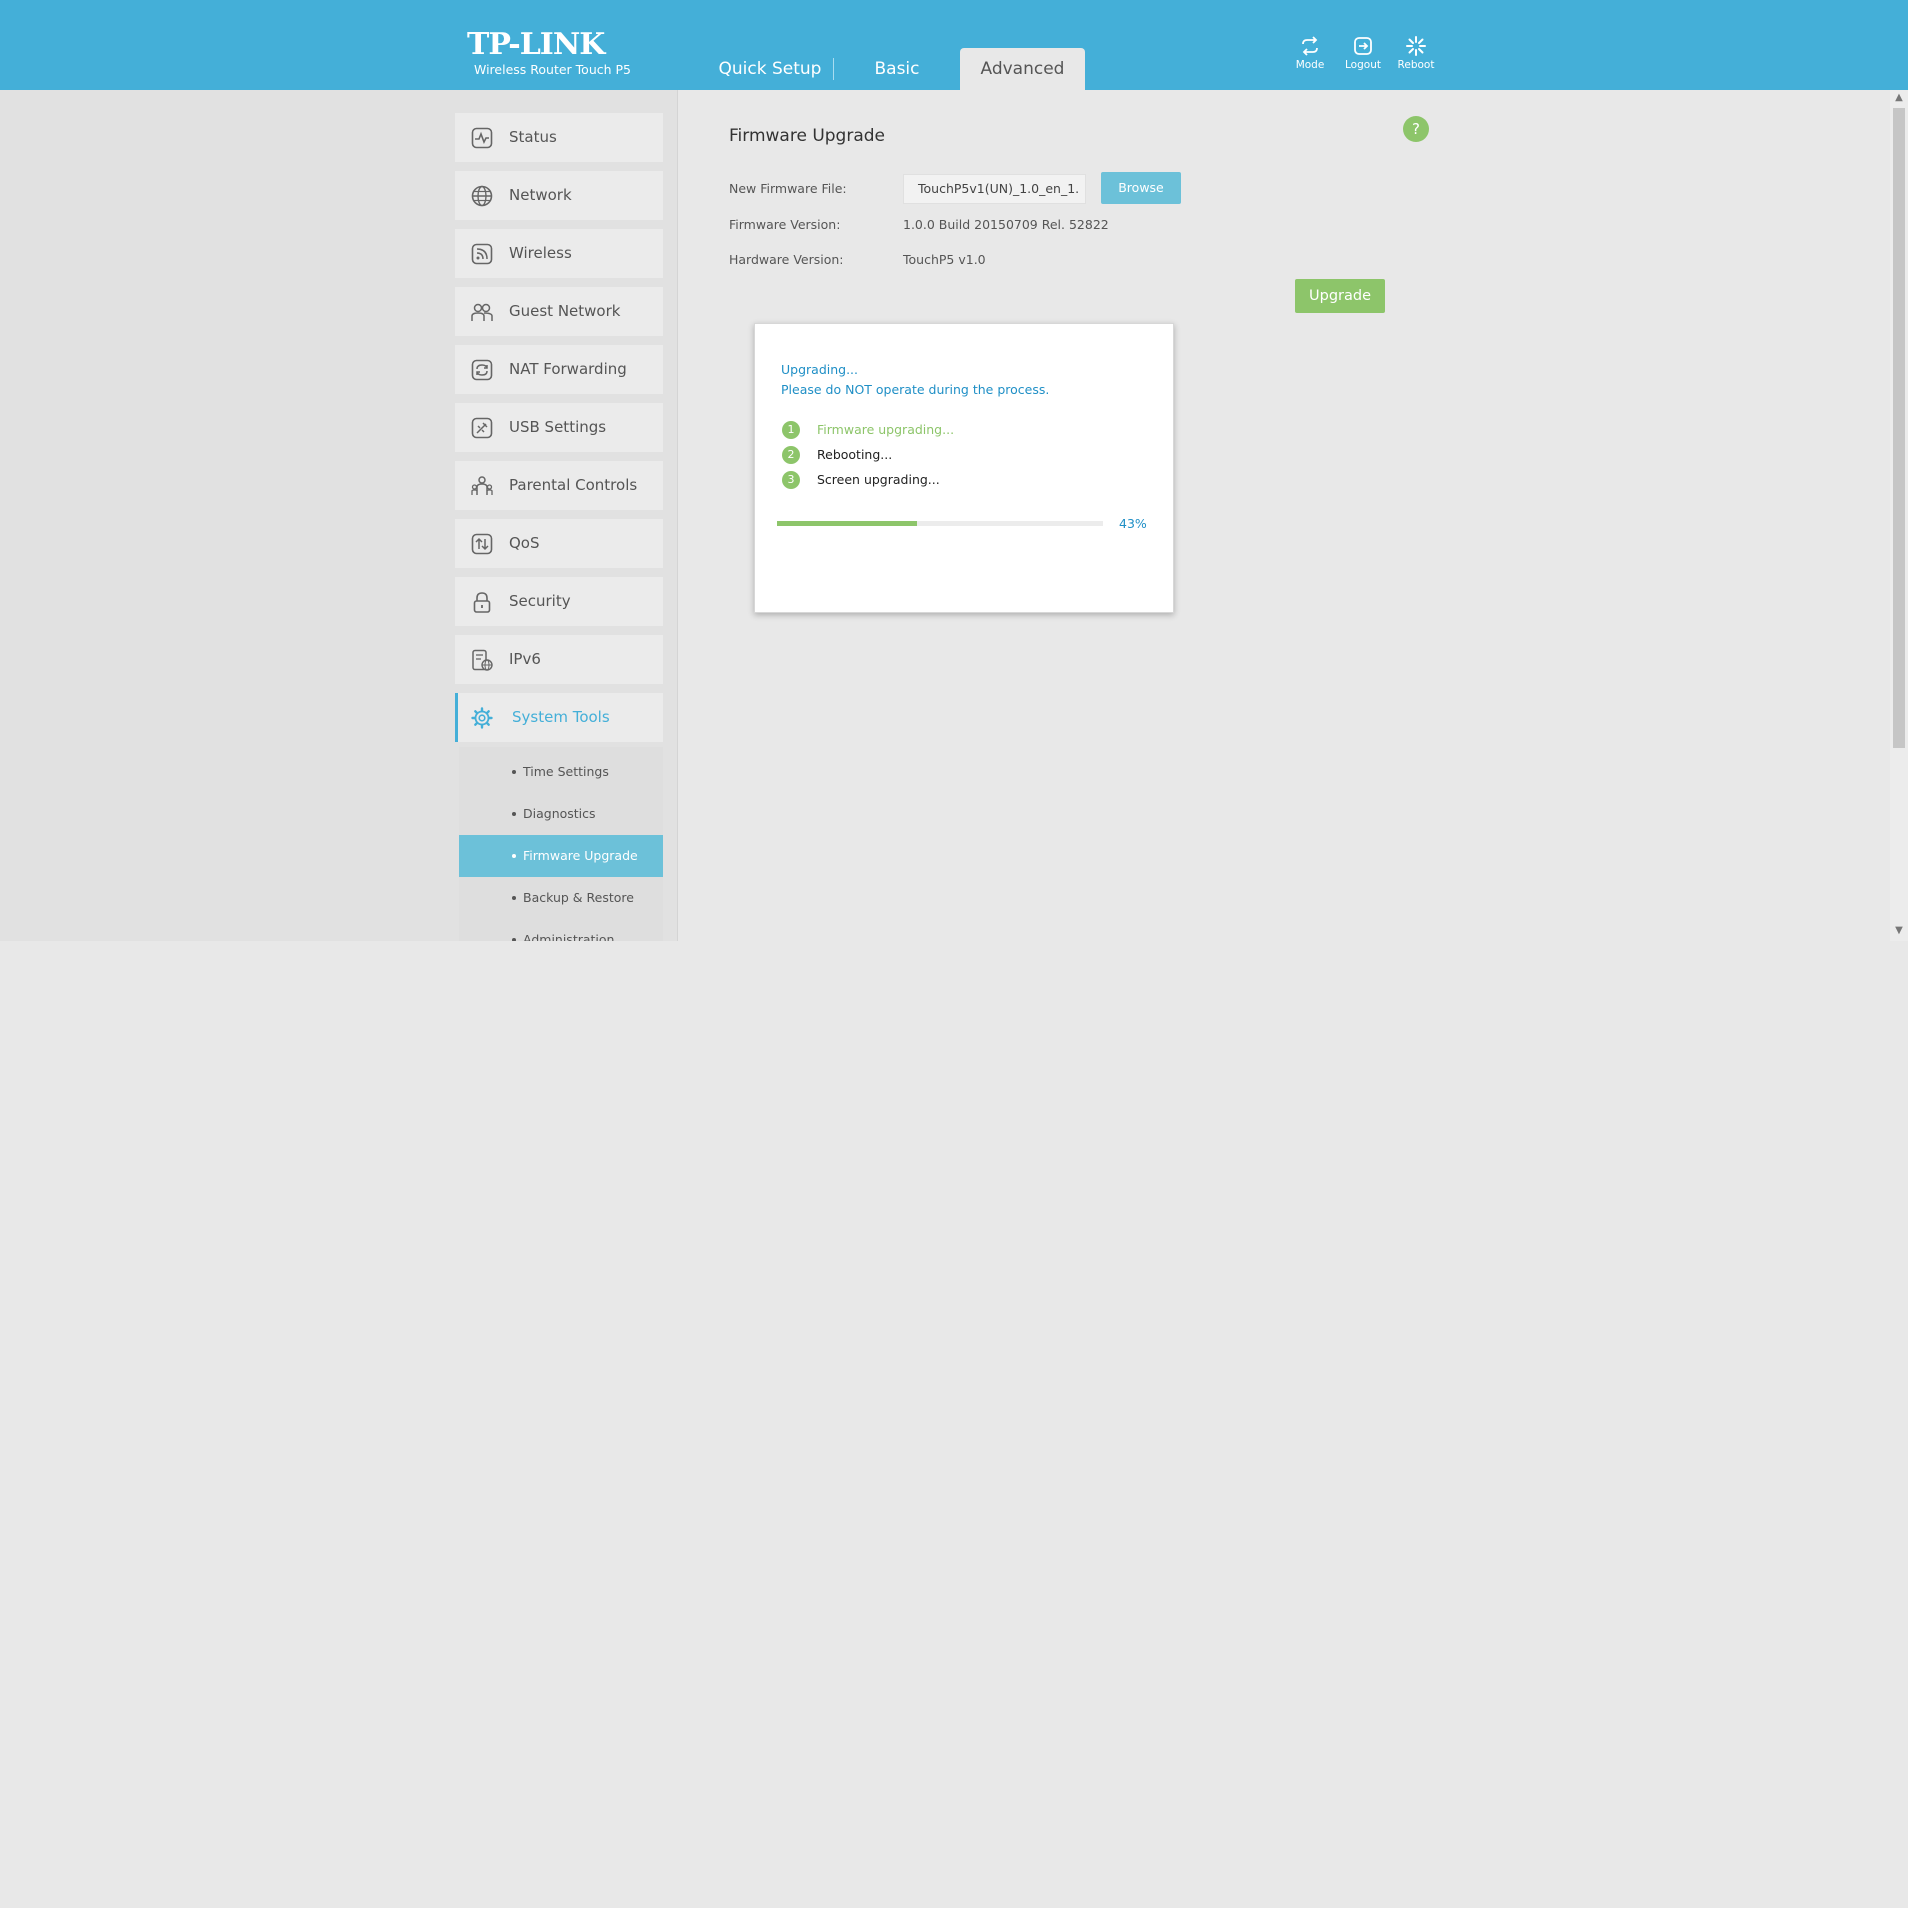  I want to click on browse-button: Browse, so click(1141, 188).